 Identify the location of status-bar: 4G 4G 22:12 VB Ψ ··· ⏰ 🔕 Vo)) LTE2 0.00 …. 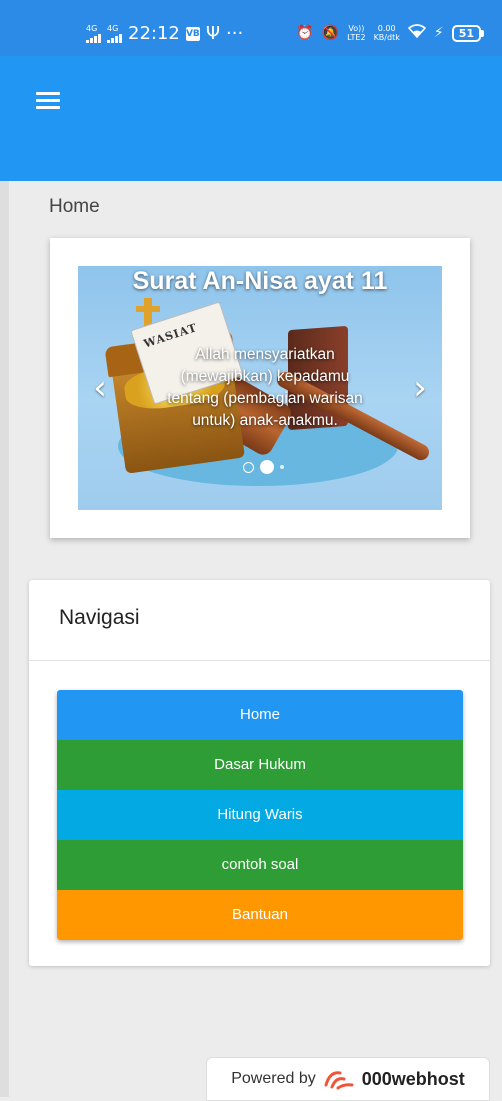
(251, 28).